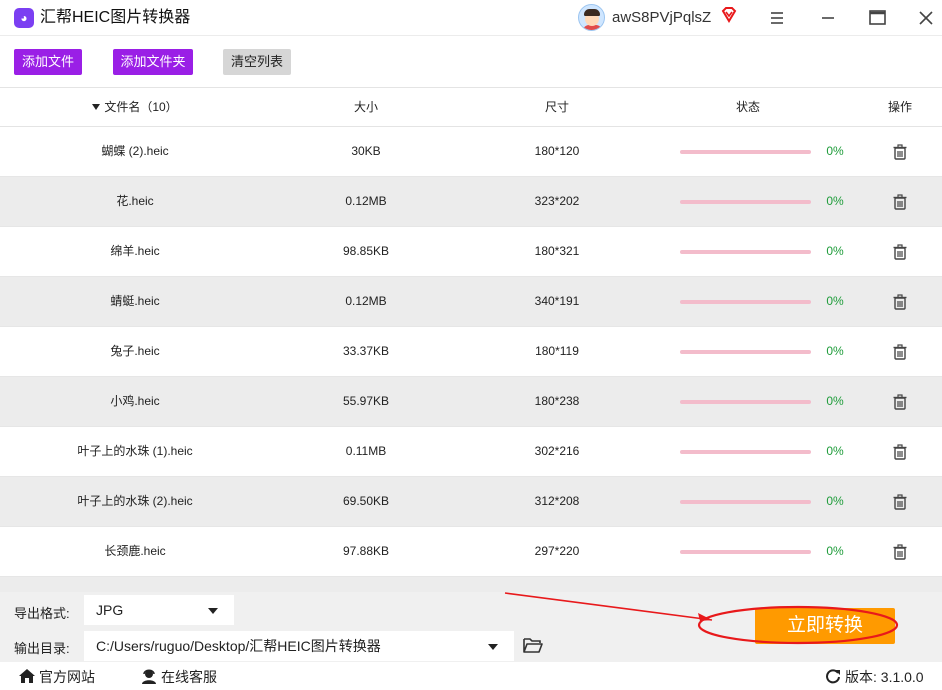  Describe the element at coordinates (592, 12) in the screenshot. I see `avatar-hair` at that location.